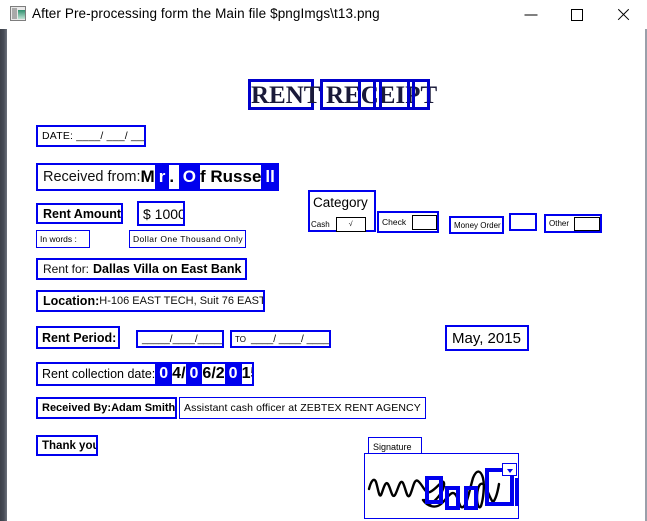 This screenshot has width=647, height=521. I want to click on close-button, so click(623, 14).